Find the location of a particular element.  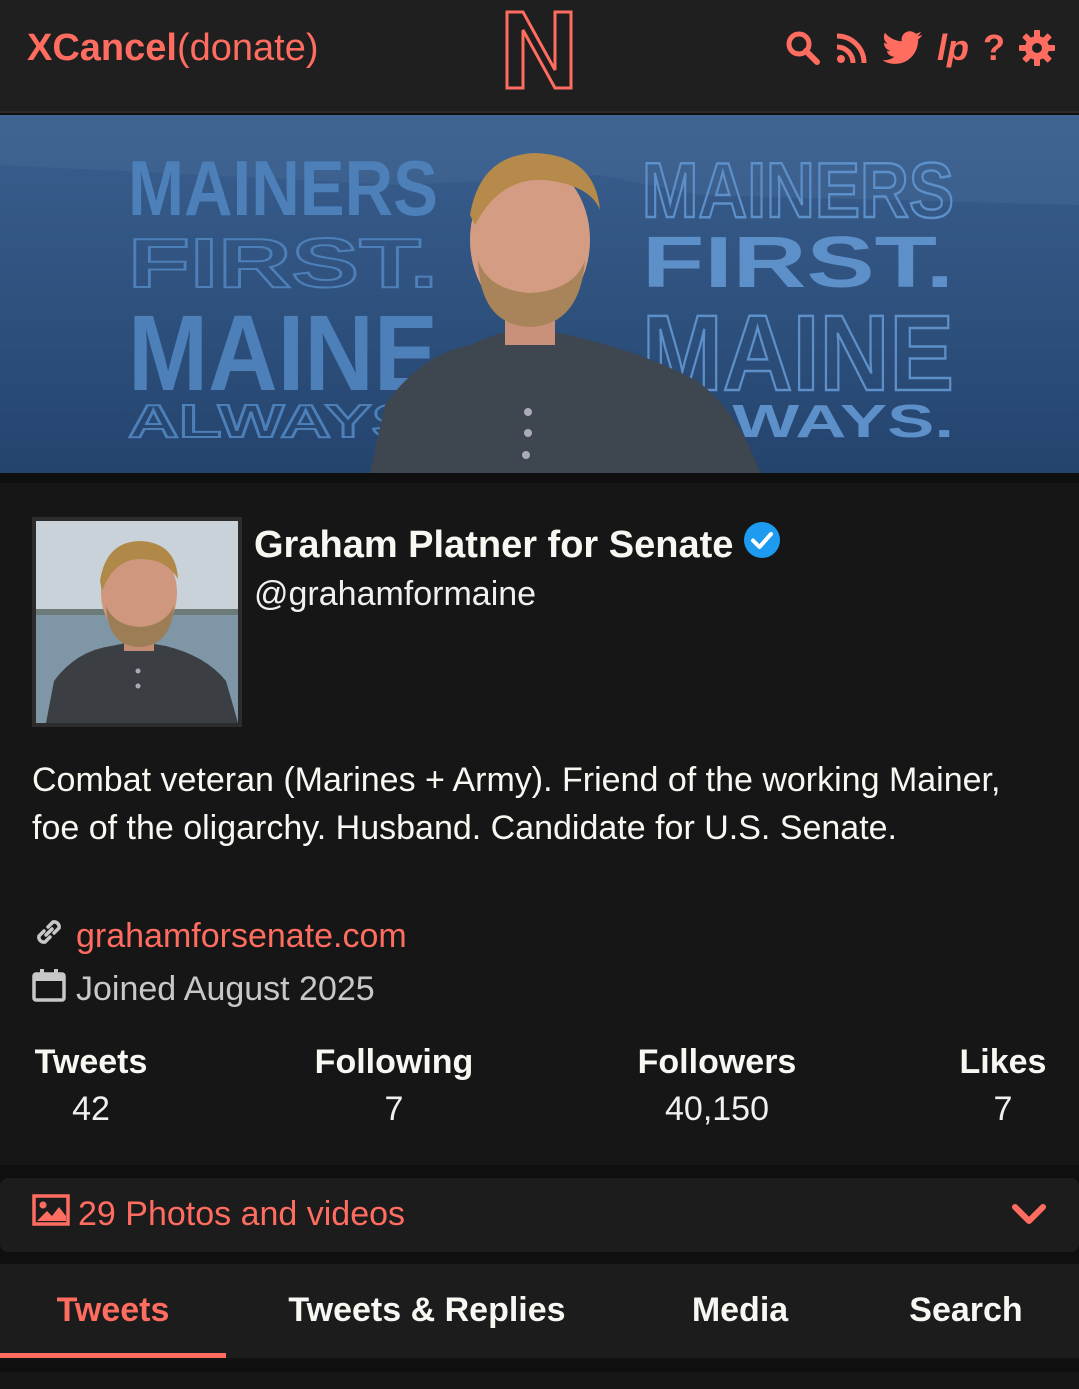

verified-badge-icon is located at coordinates (762, 545).